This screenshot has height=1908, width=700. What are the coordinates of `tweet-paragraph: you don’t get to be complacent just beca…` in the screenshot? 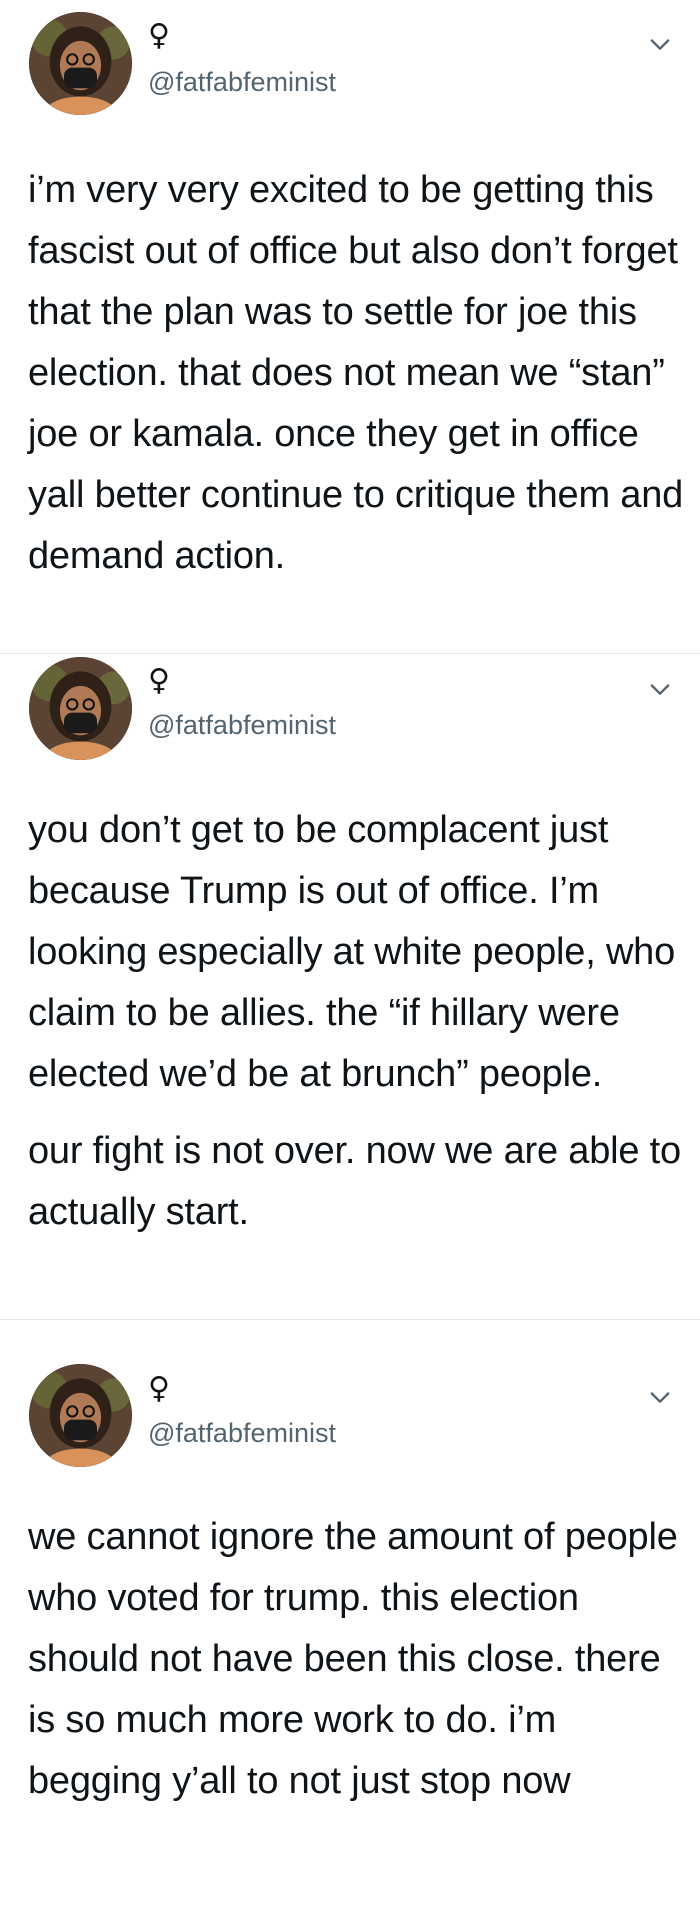 It's located at (352, 952).